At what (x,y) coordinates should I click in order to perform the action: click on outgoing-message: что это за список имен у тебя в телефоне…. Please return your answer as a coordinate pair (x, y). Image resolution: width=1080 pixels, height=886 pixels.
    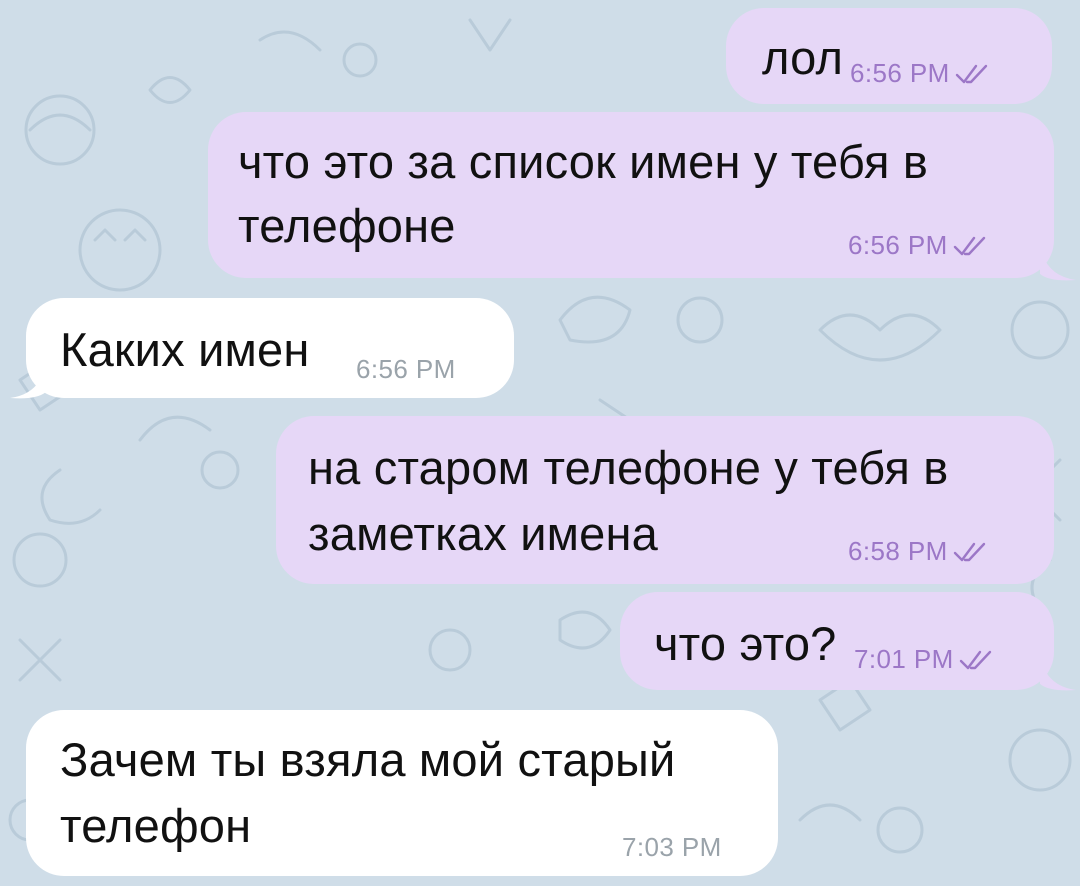
    Looking at the image, I should click on (631, 195).